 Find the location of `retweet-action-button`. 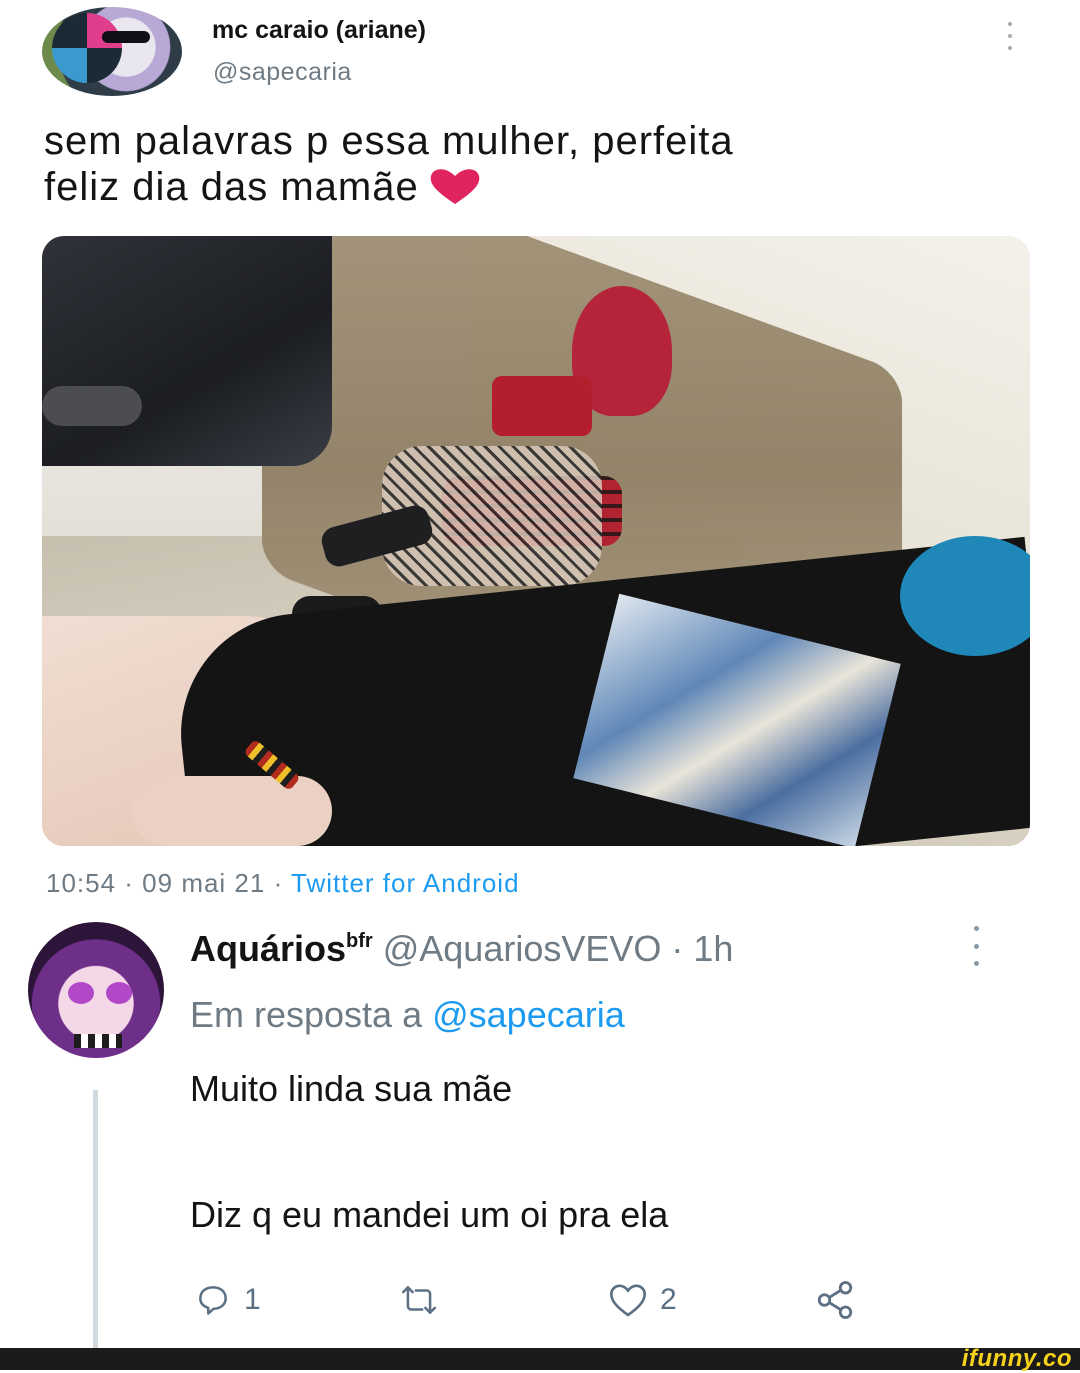

retweet-action-button is located at coordinates (419, 1300).